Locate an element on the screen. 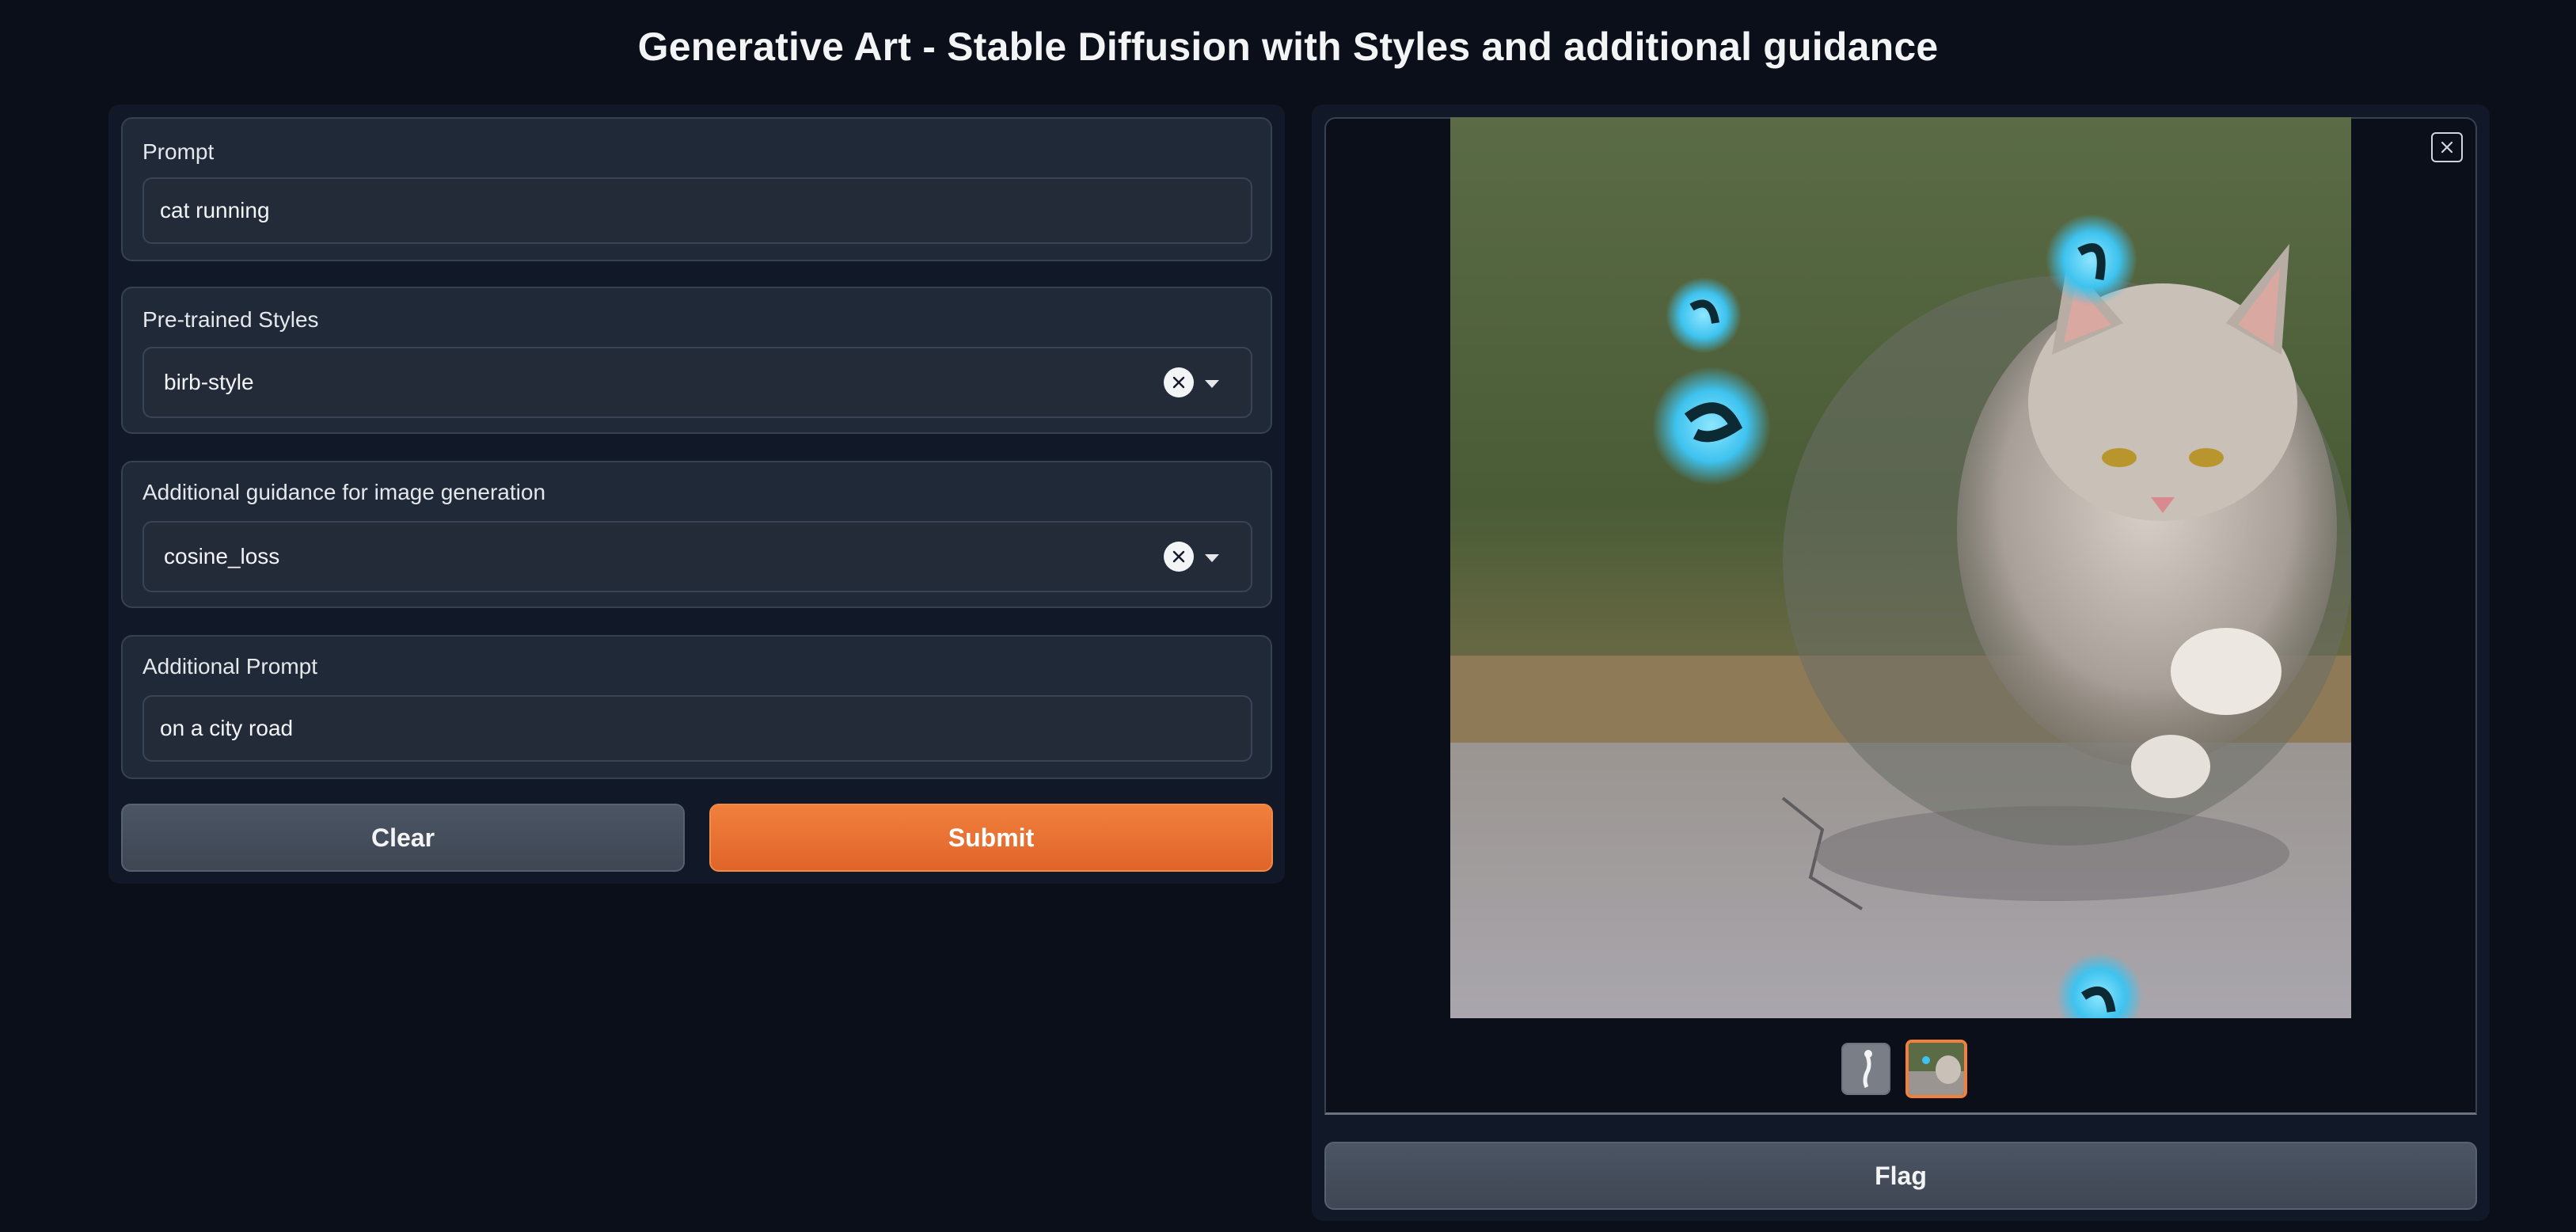 This screenshot has width=2576, height=1232. gallery-thumbnail-2-selected is located at coordinates (1936, 1069).